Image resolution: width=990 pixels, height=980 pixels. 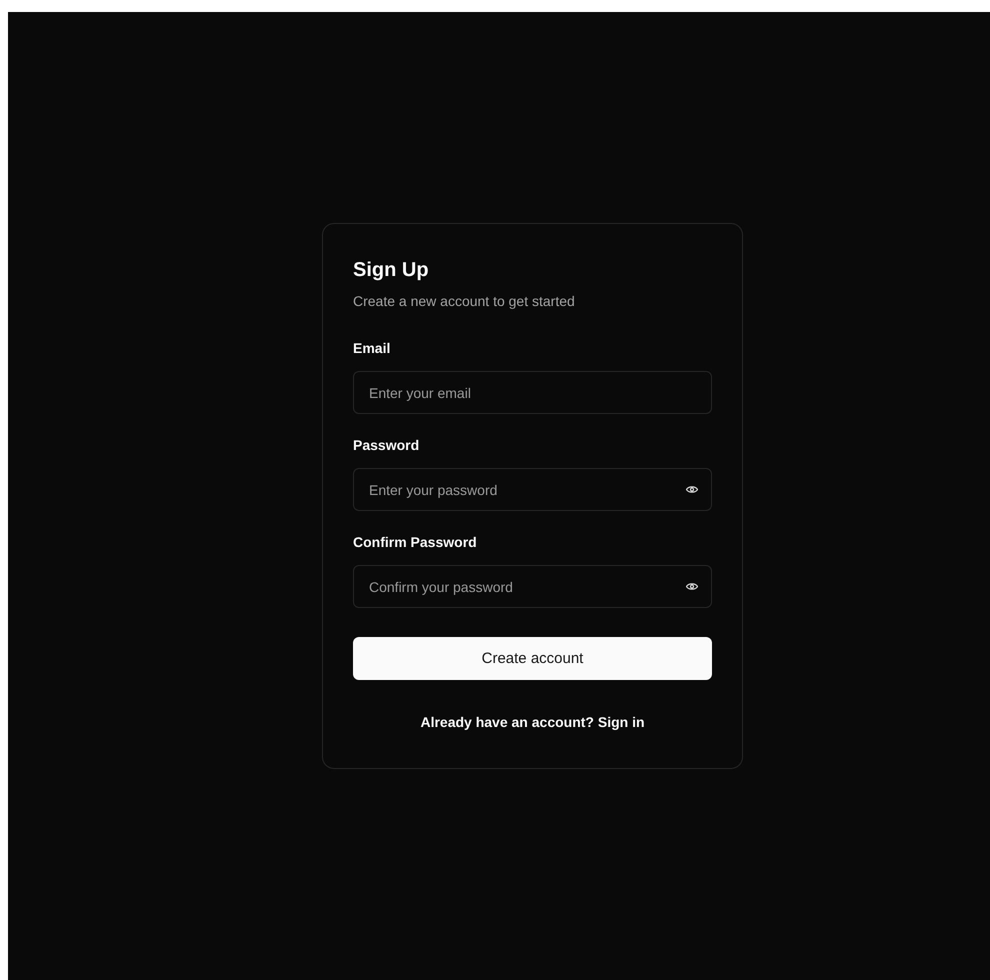 I want to click on email-field: Enter your email, so click(x=532, y=392).